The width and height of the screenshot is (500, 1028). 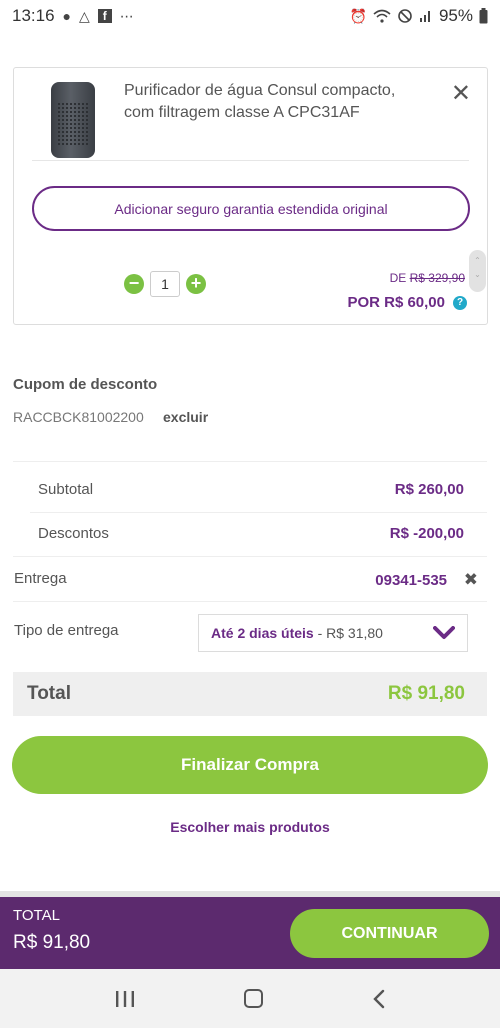 What do you see at coordinates (444, 632) in the screenshot?
I see `chevron-down-icon` at bounding box center [444, 632].